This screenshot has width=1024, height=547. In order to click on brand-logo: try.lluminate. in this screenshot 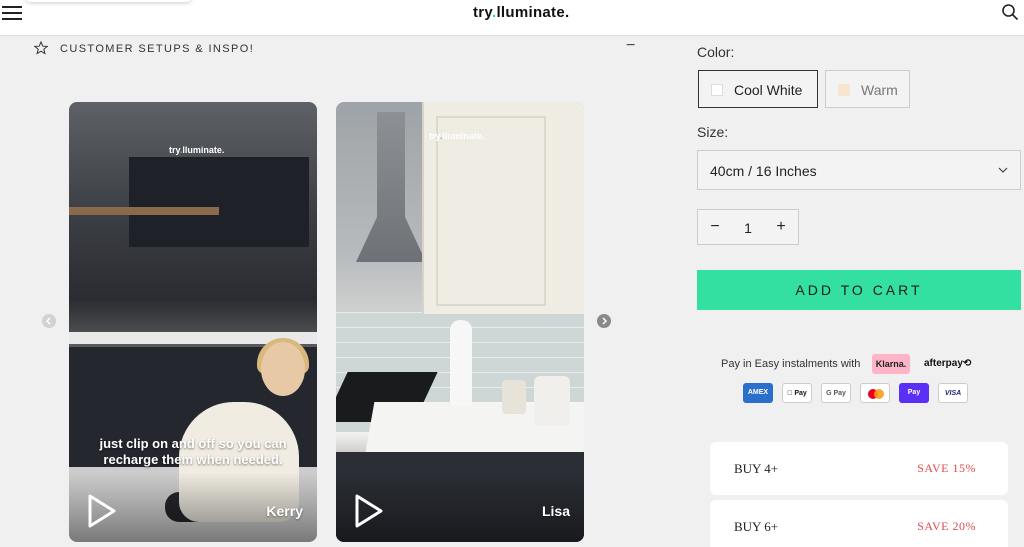, I will do `click(521, 12)`.